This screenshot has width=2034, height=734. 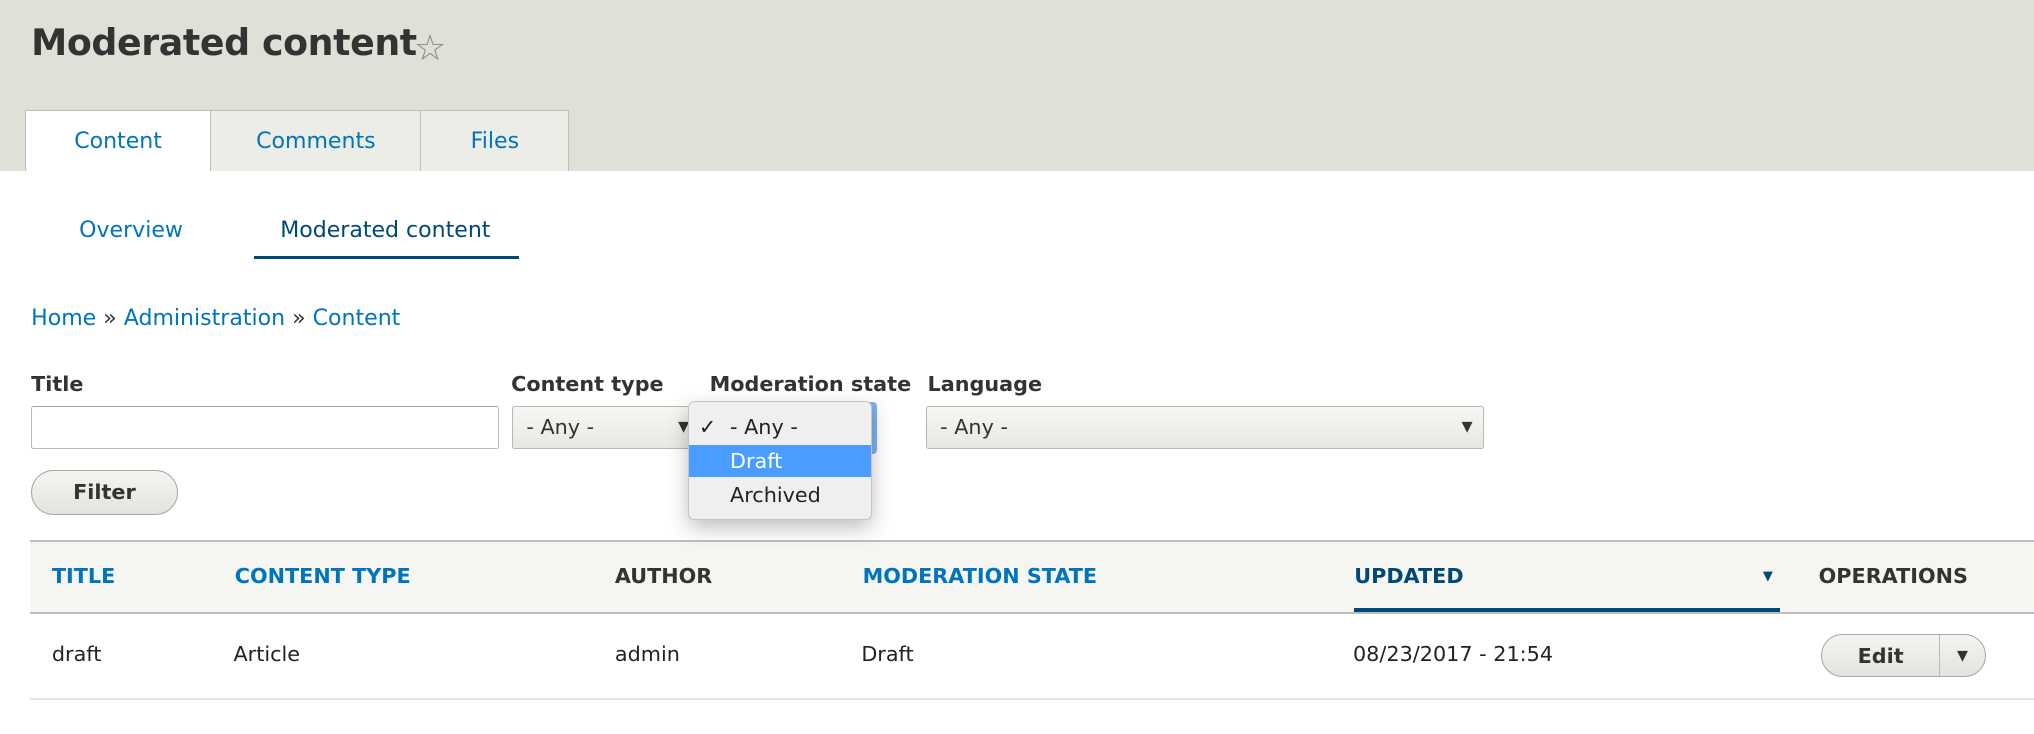 I want to click on breadcrumb-content: Content, so click(x=357, y=318).